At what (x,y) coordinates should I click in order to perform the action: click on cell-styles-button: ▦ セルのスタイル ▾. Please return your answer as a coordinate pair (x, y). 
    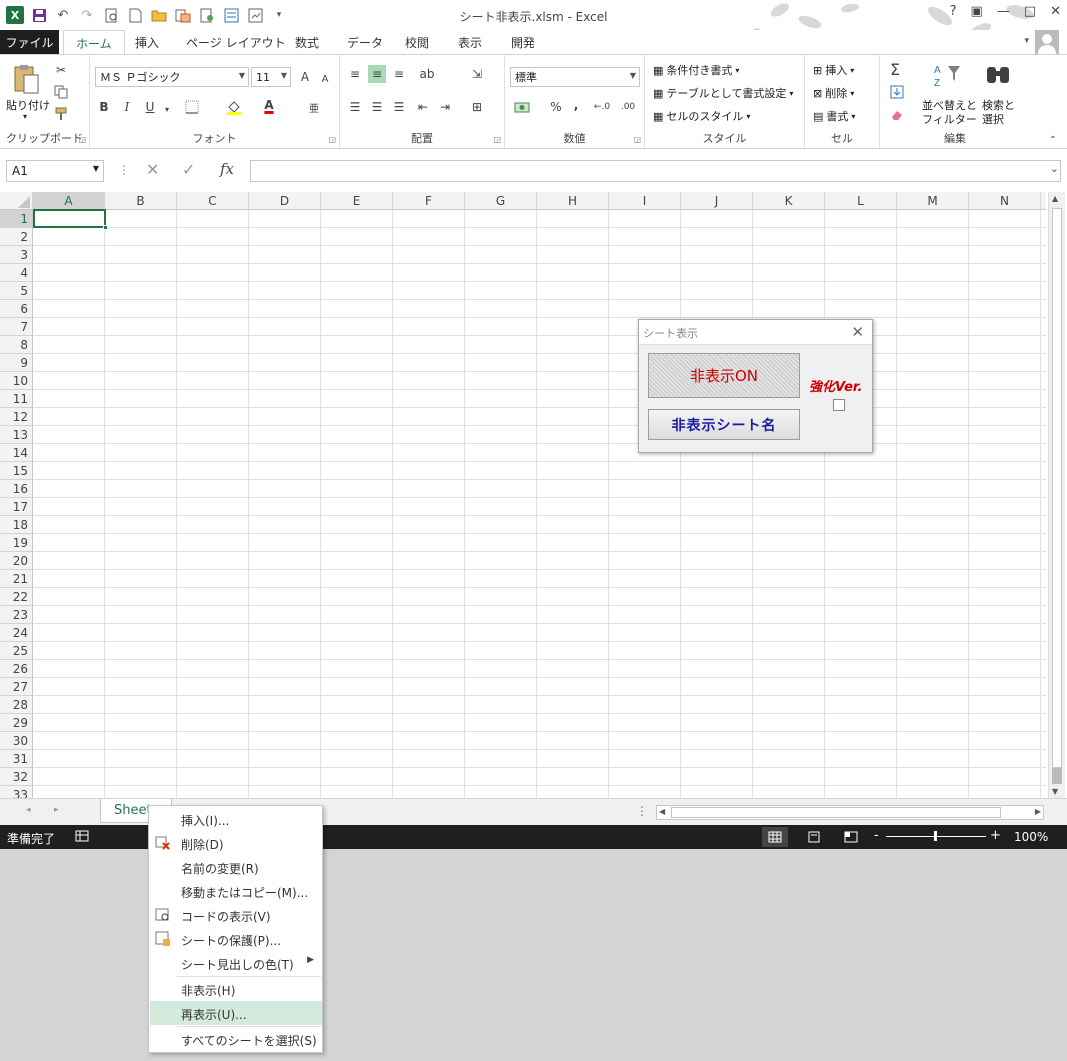
    Looking at the image, I should click on (701, 116).